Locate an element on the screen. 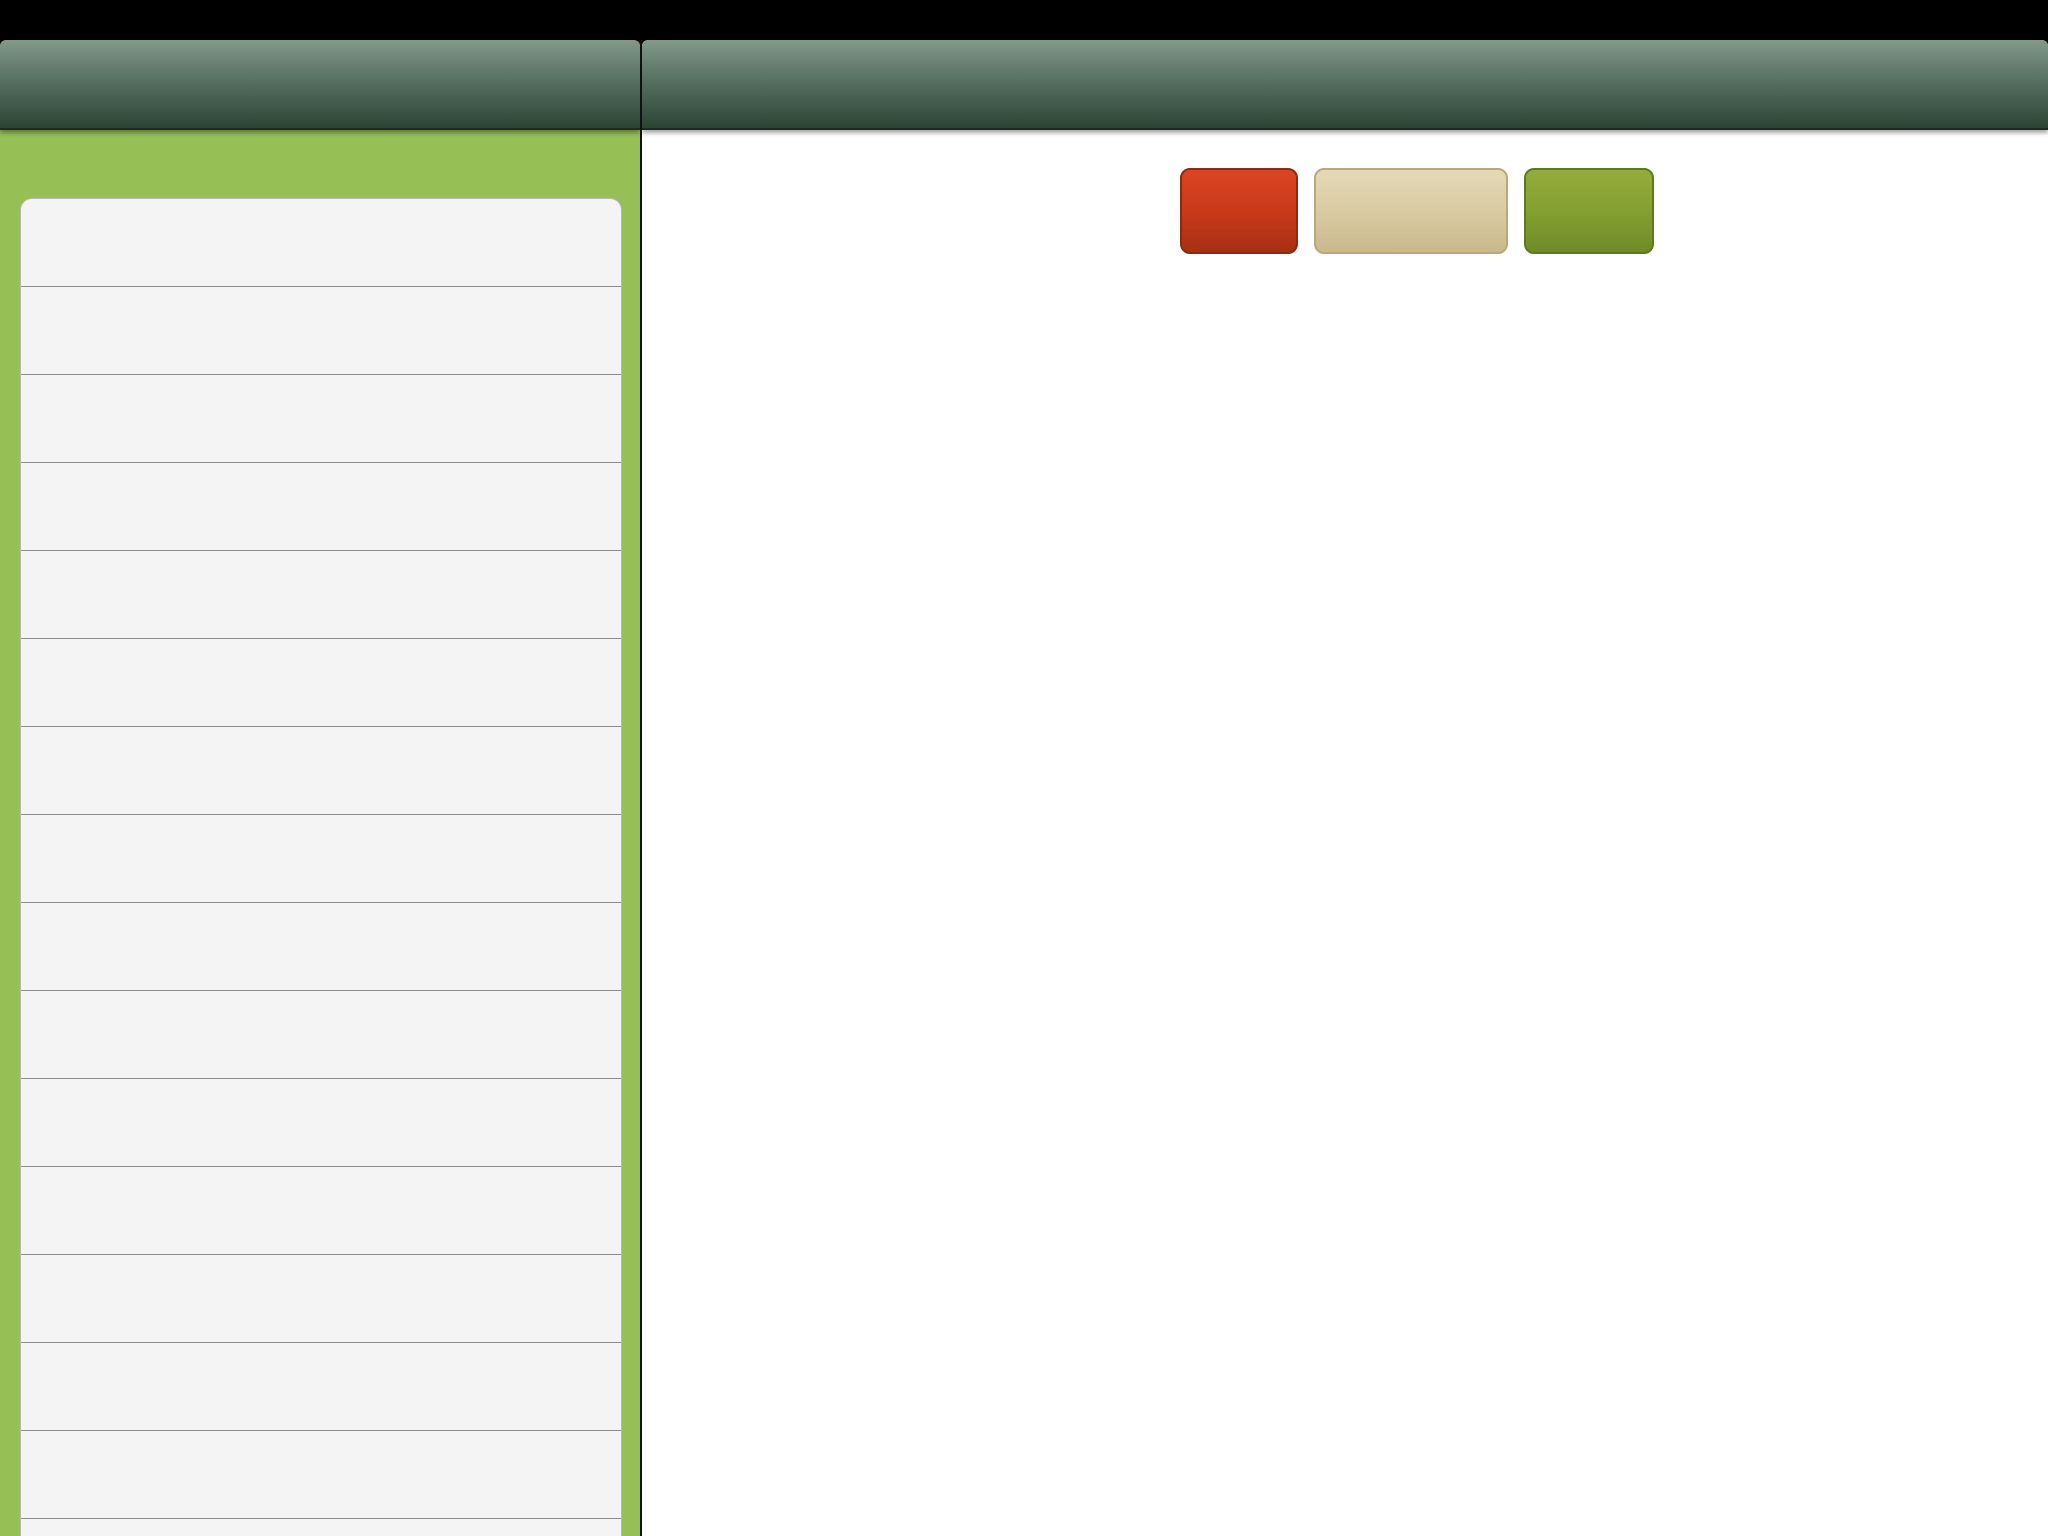  red-action-button is located at coordinates (1239, 211).